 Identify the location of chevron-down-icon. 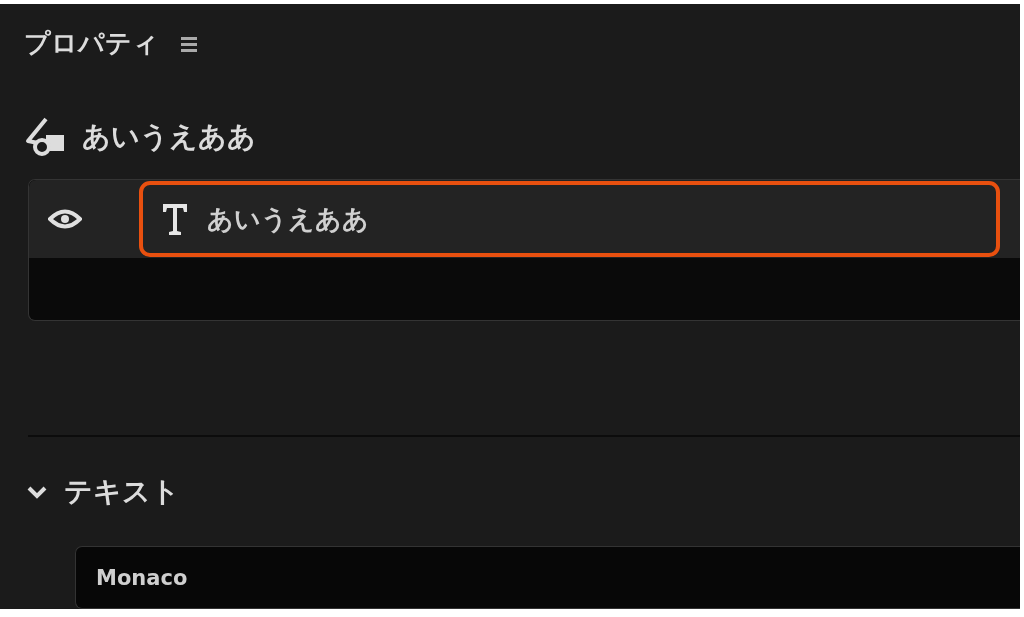
(37, 492).